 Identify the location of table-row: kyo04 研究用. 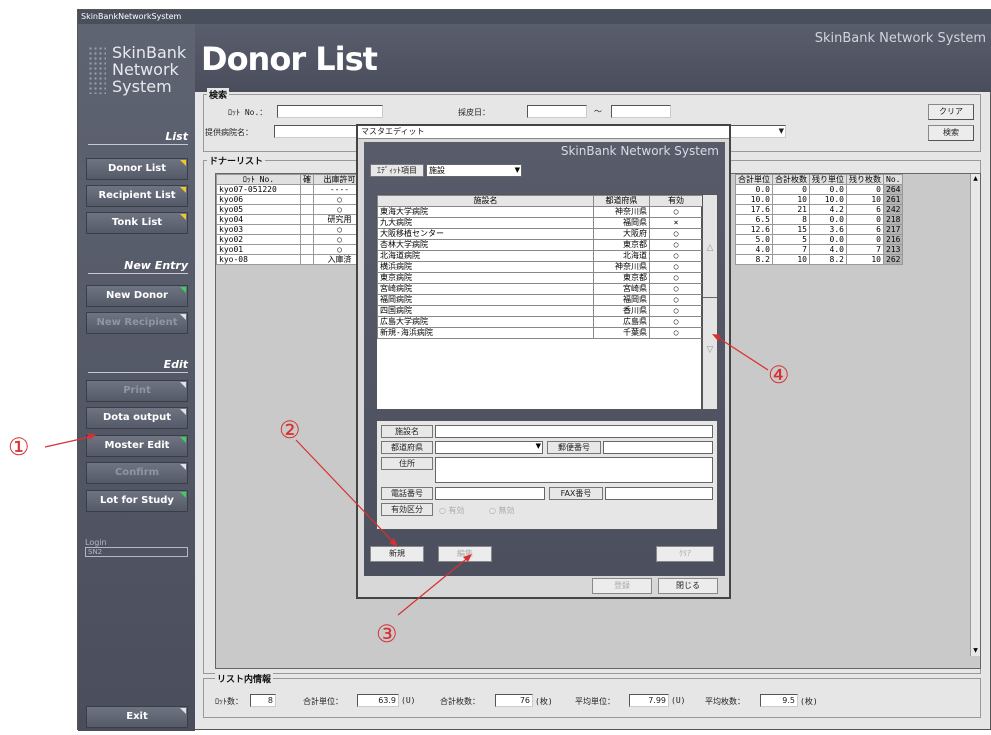
(291, 219).